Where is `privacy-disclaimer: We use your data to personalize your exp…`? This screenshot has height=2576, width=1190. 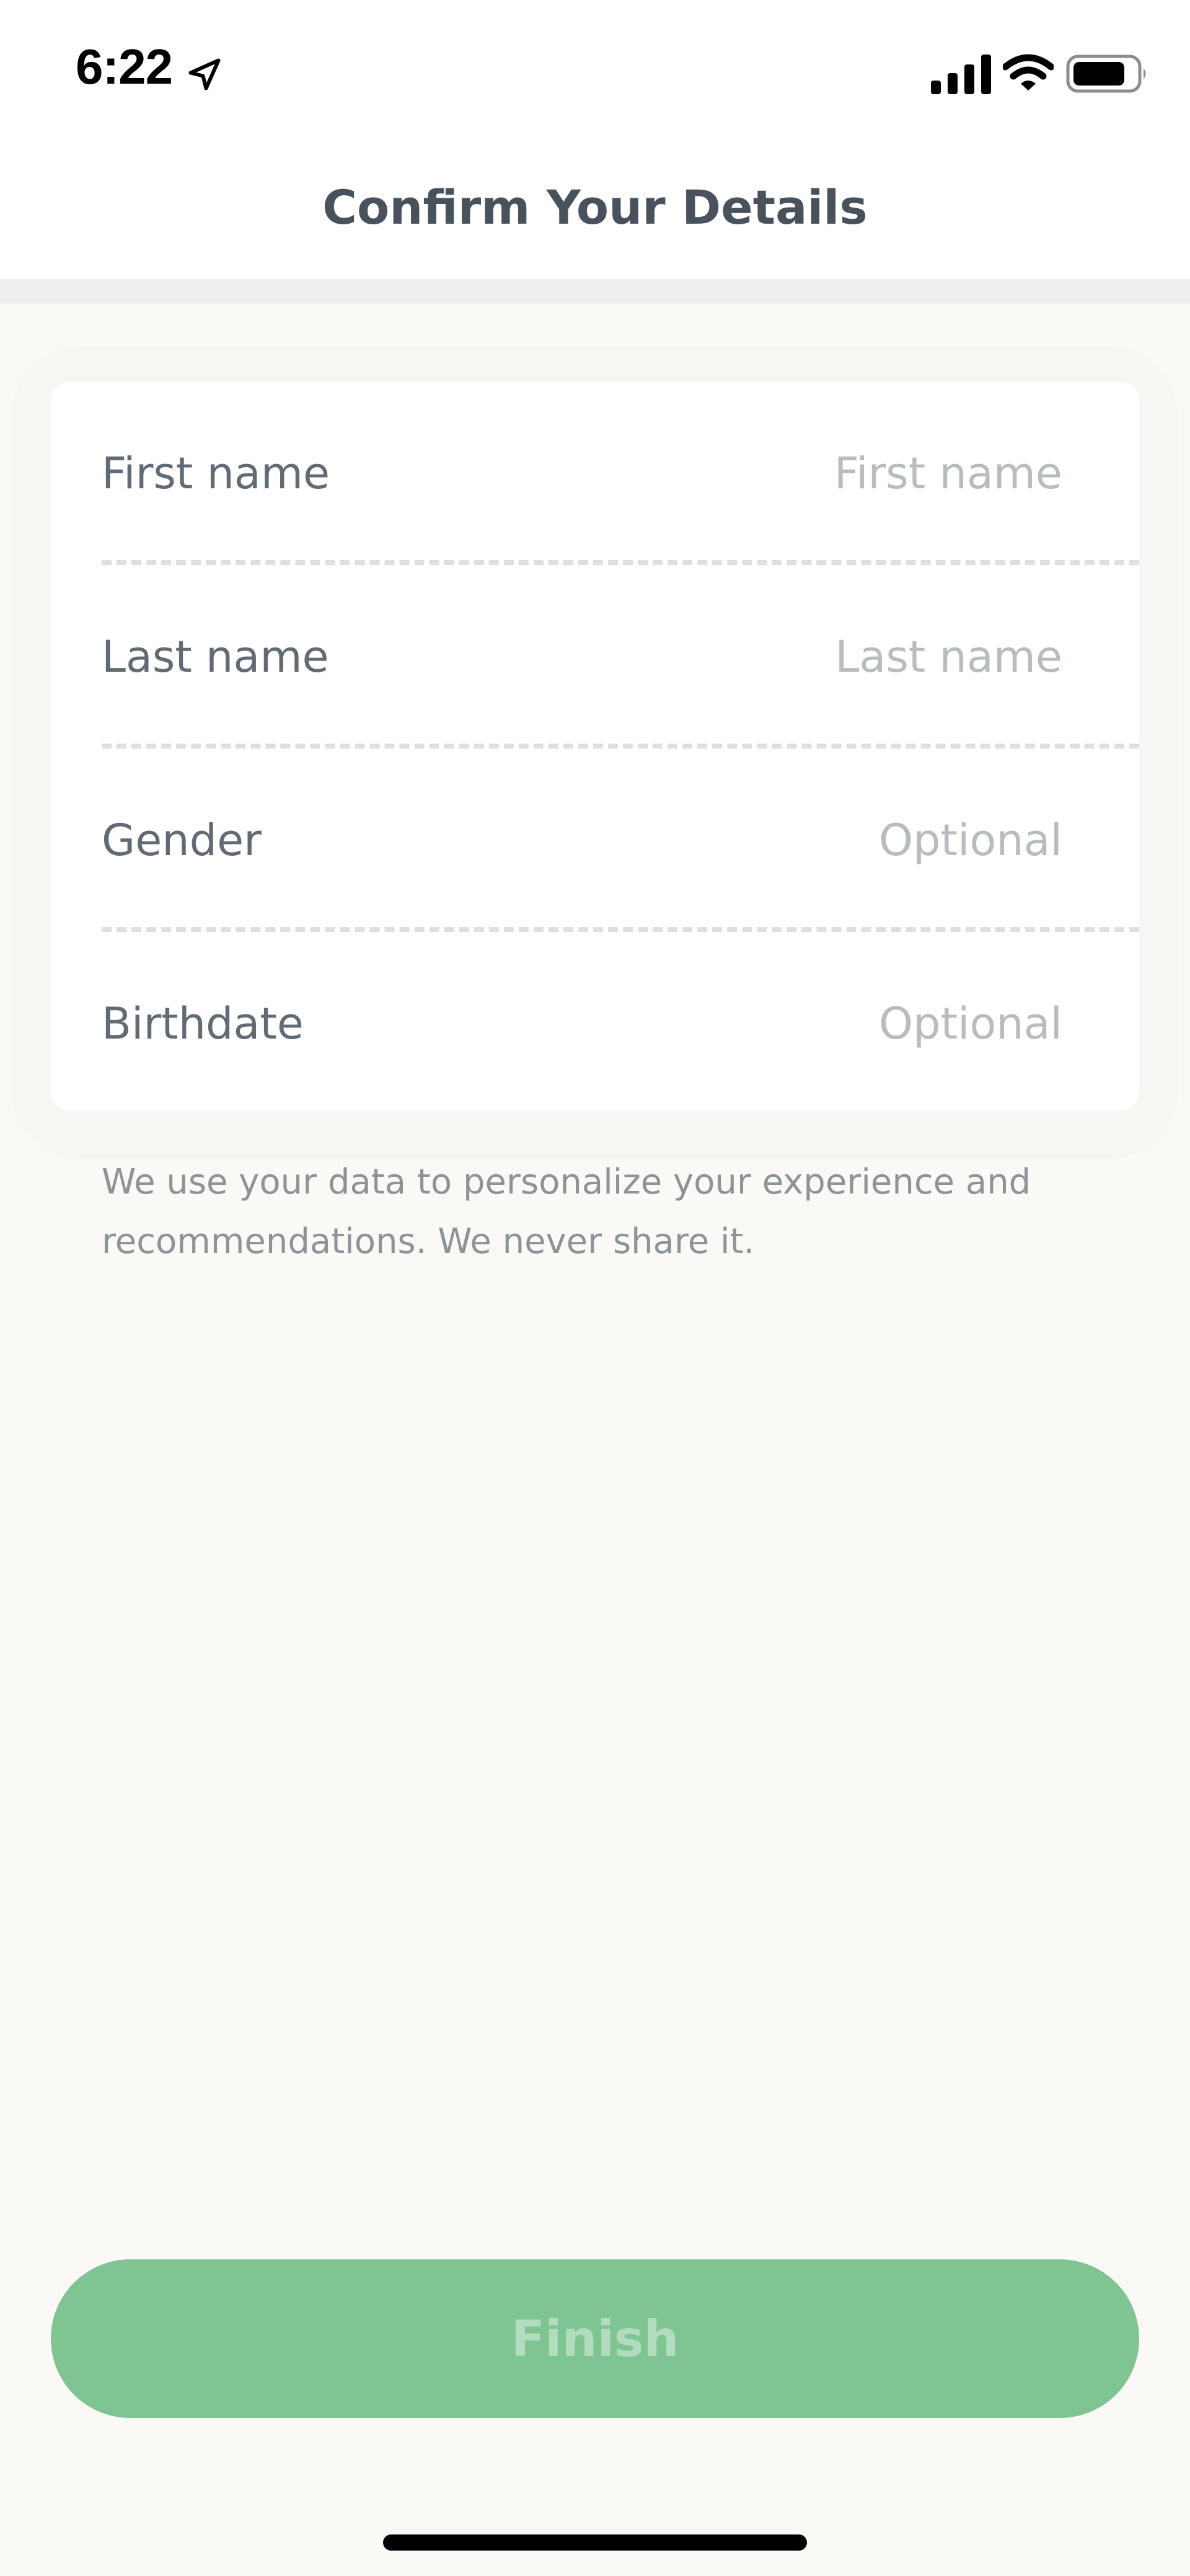
privacy-disclaimer: We use your data to personalize your exp… is located at coordinates (566, 1212).